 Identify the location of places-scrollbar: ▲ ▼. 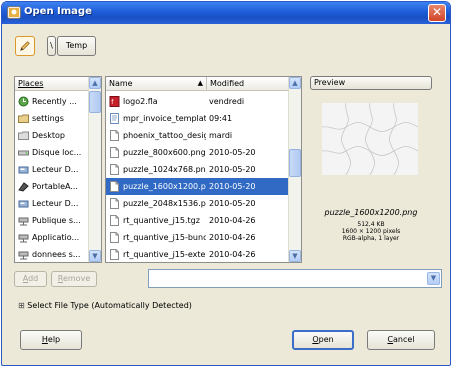
(94, 169).